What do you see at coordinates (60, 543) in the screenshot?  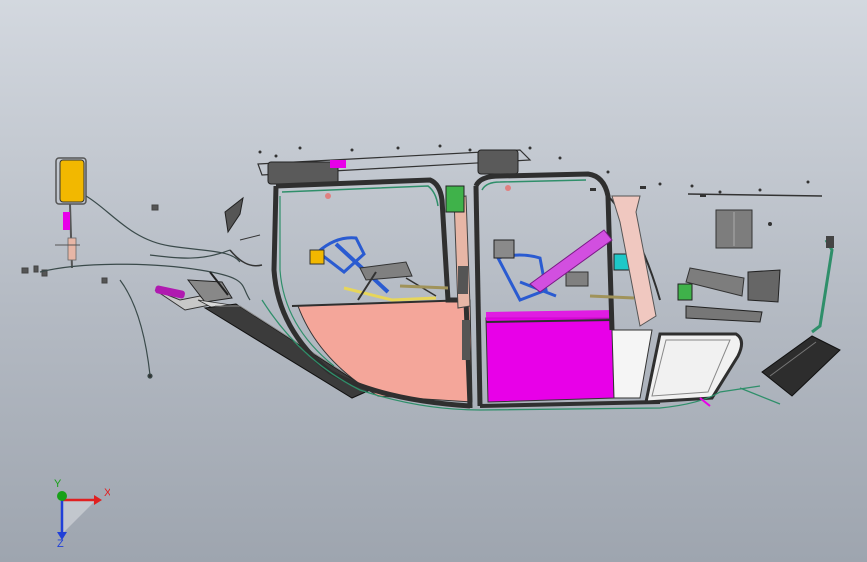 I see `z-axis-label: Z` at bounding box center [60, 543].